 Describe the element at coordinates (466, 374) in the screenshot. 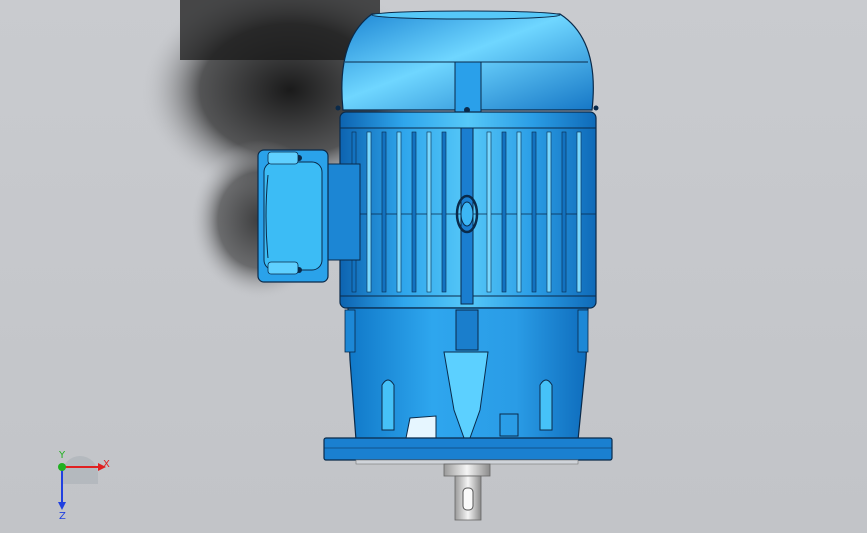

I see `drive-end-housing` at that location.